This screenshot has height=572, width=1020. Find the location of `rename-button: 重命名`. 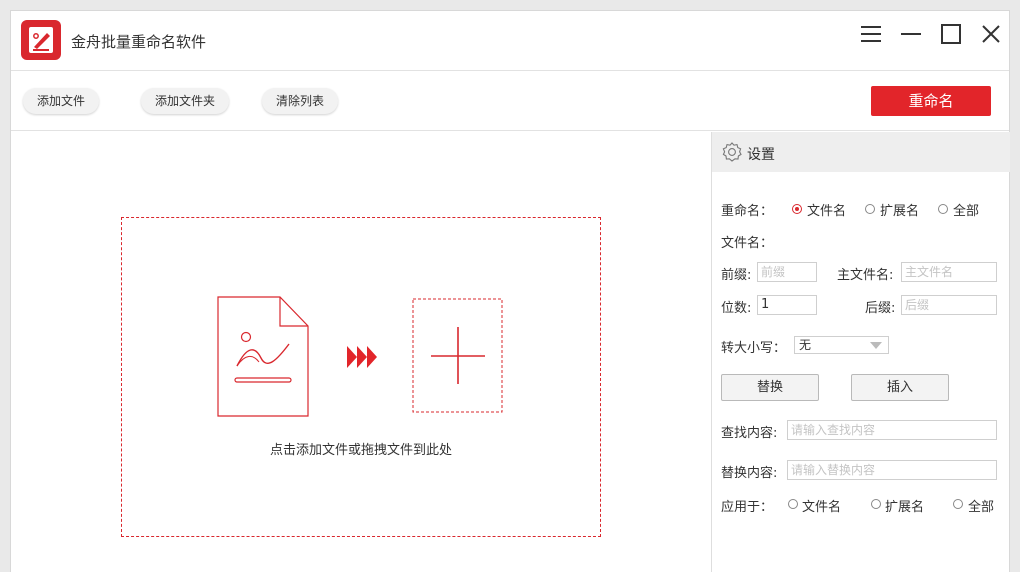

rename-button: 重命名 is located at coordinates (931, 101).